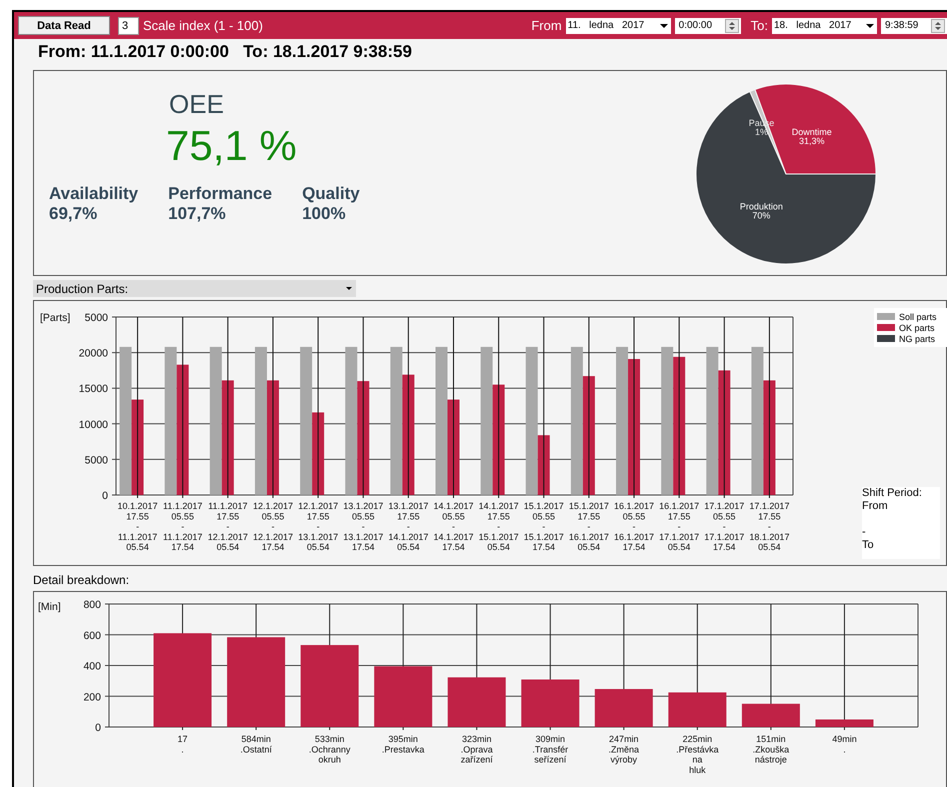 The width and height of the screenshot is (947, 787). I want to click on axis-title: [Parts], so click(55, 318).